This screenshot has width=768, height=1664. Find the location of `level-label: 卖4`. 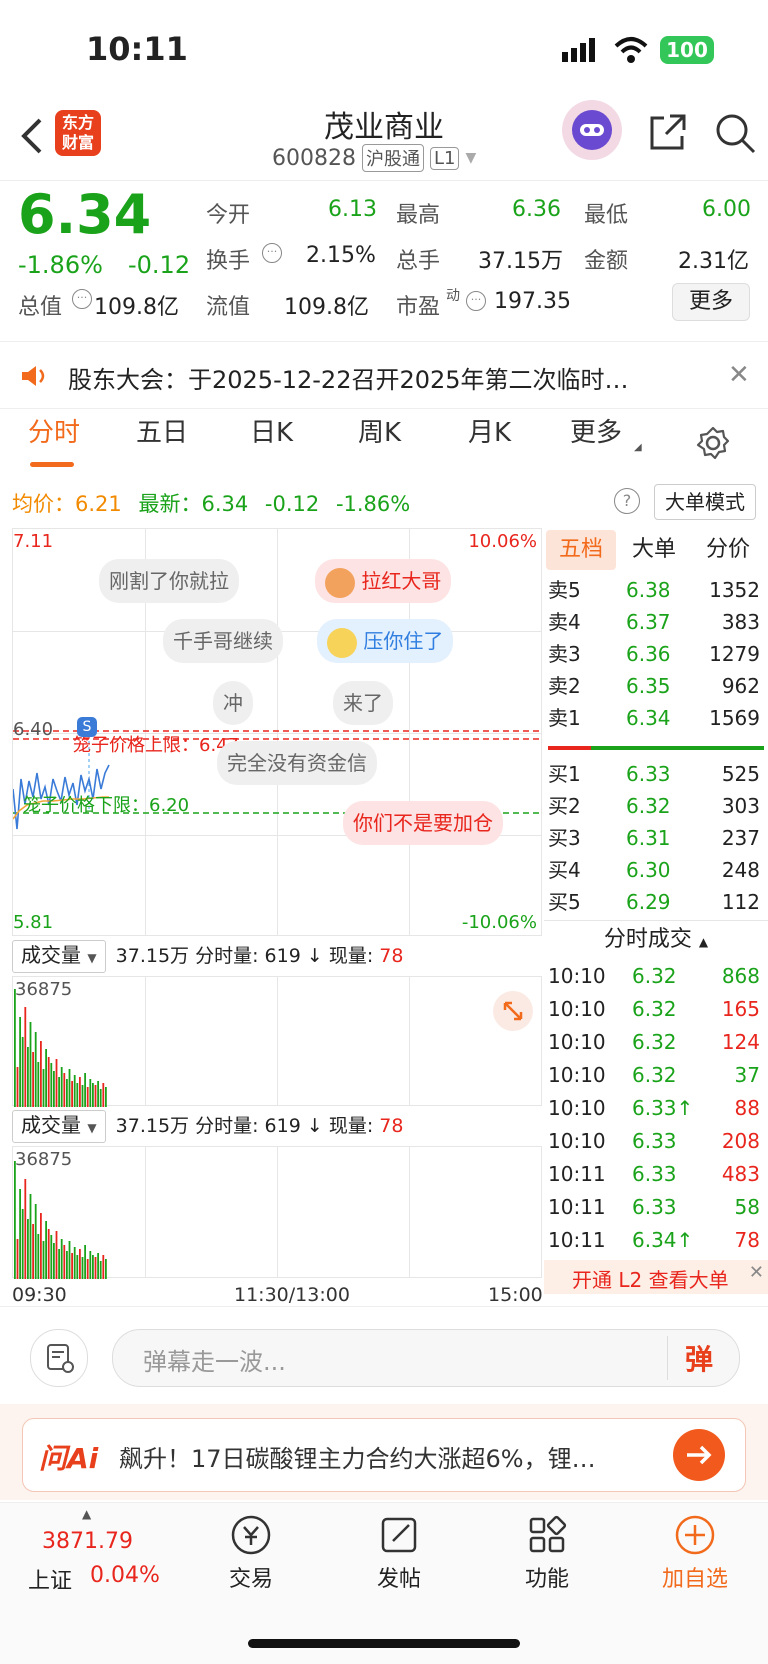

level-label: 卖4 is located at coordinates (564, 622).